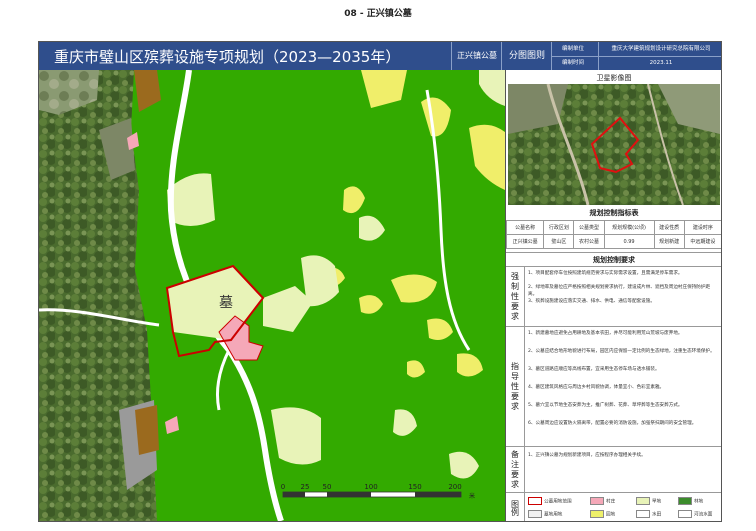  What do you see at coordinates (629, 227) in the screenshot?
I see `index-header-cell: 规划规模(公顷)` at bounding box center [629, 227].